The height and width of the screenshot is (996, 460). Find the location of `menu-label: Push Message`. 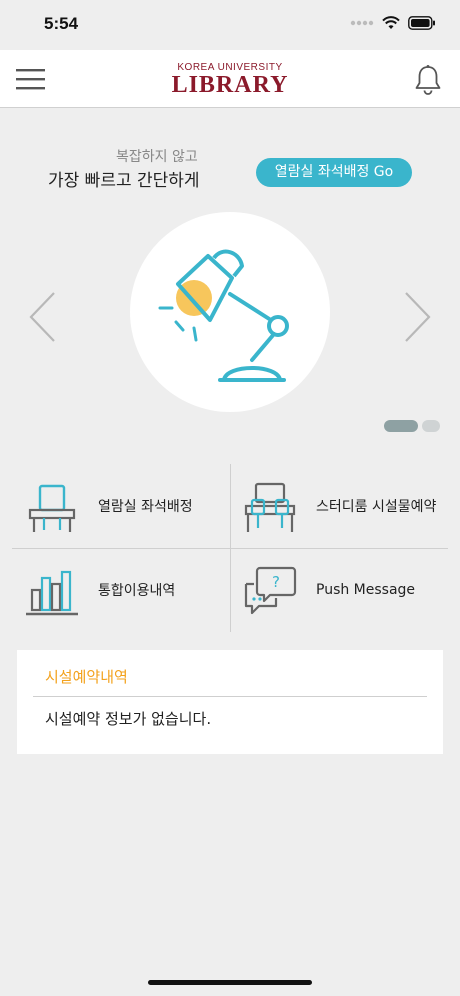

menu-label: Push Message is located at coordinates (366, 590).